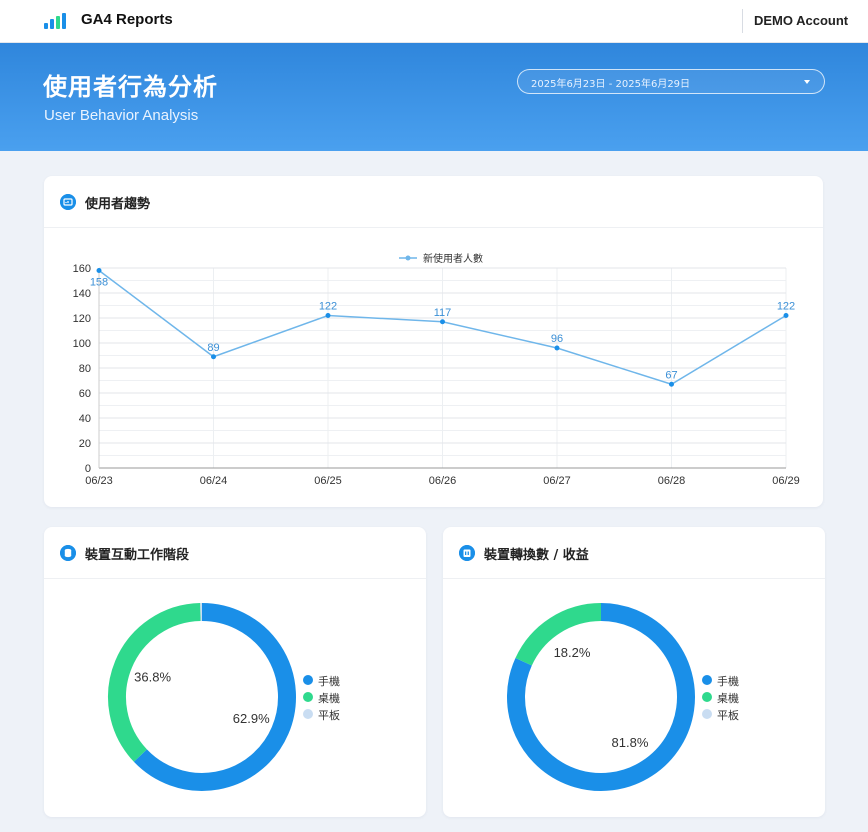 The image size is (868, 832). Describe the element at coordinates (99, 283) in the screenshot. I see `data-label: 158` at that location.